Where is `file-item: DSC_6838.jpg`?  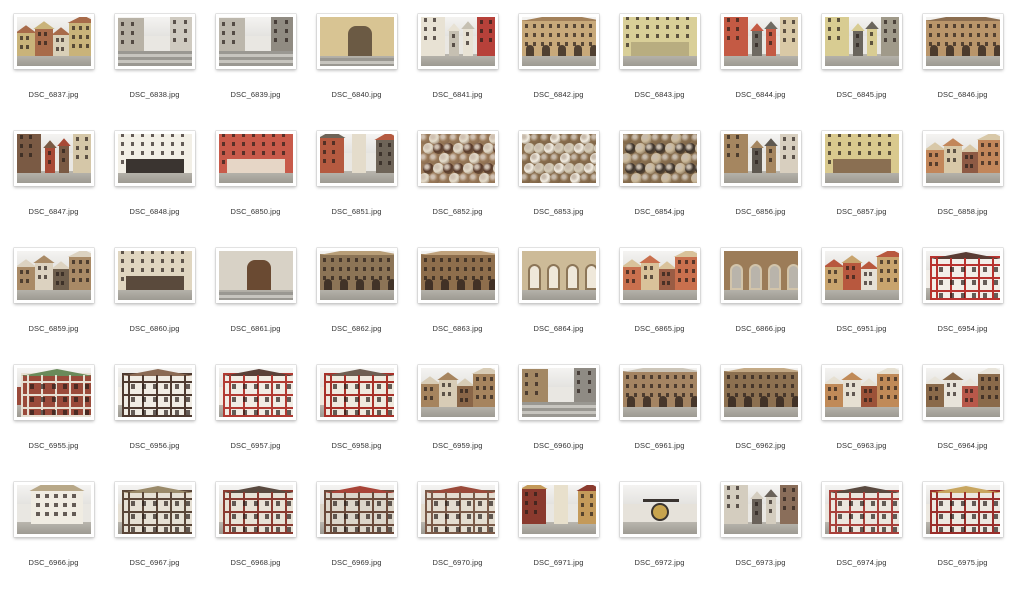
file-item: DSC_6838.jpg is located at coordinates (154, 66).